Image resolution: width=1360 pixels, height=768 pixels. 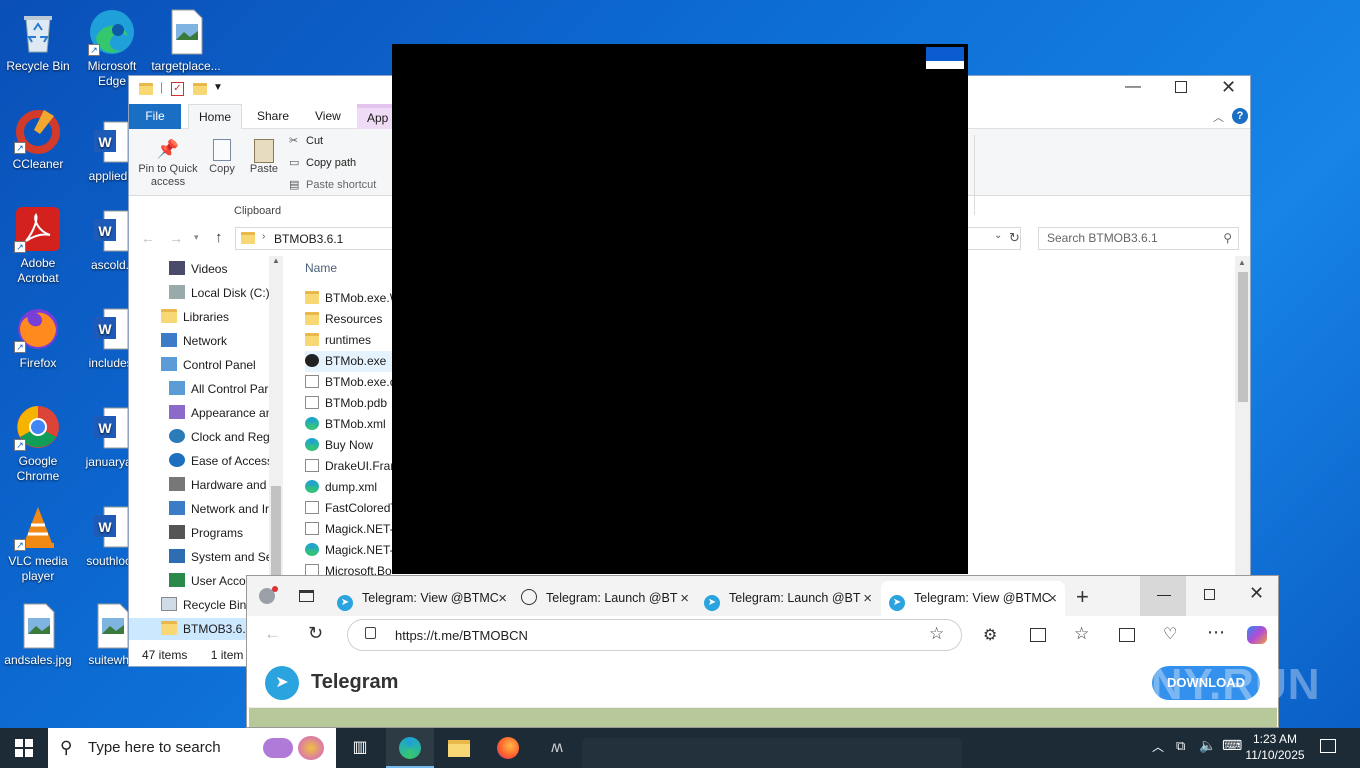 I want to click on volume-icon: 🔈, so click(x=1207, y=745).